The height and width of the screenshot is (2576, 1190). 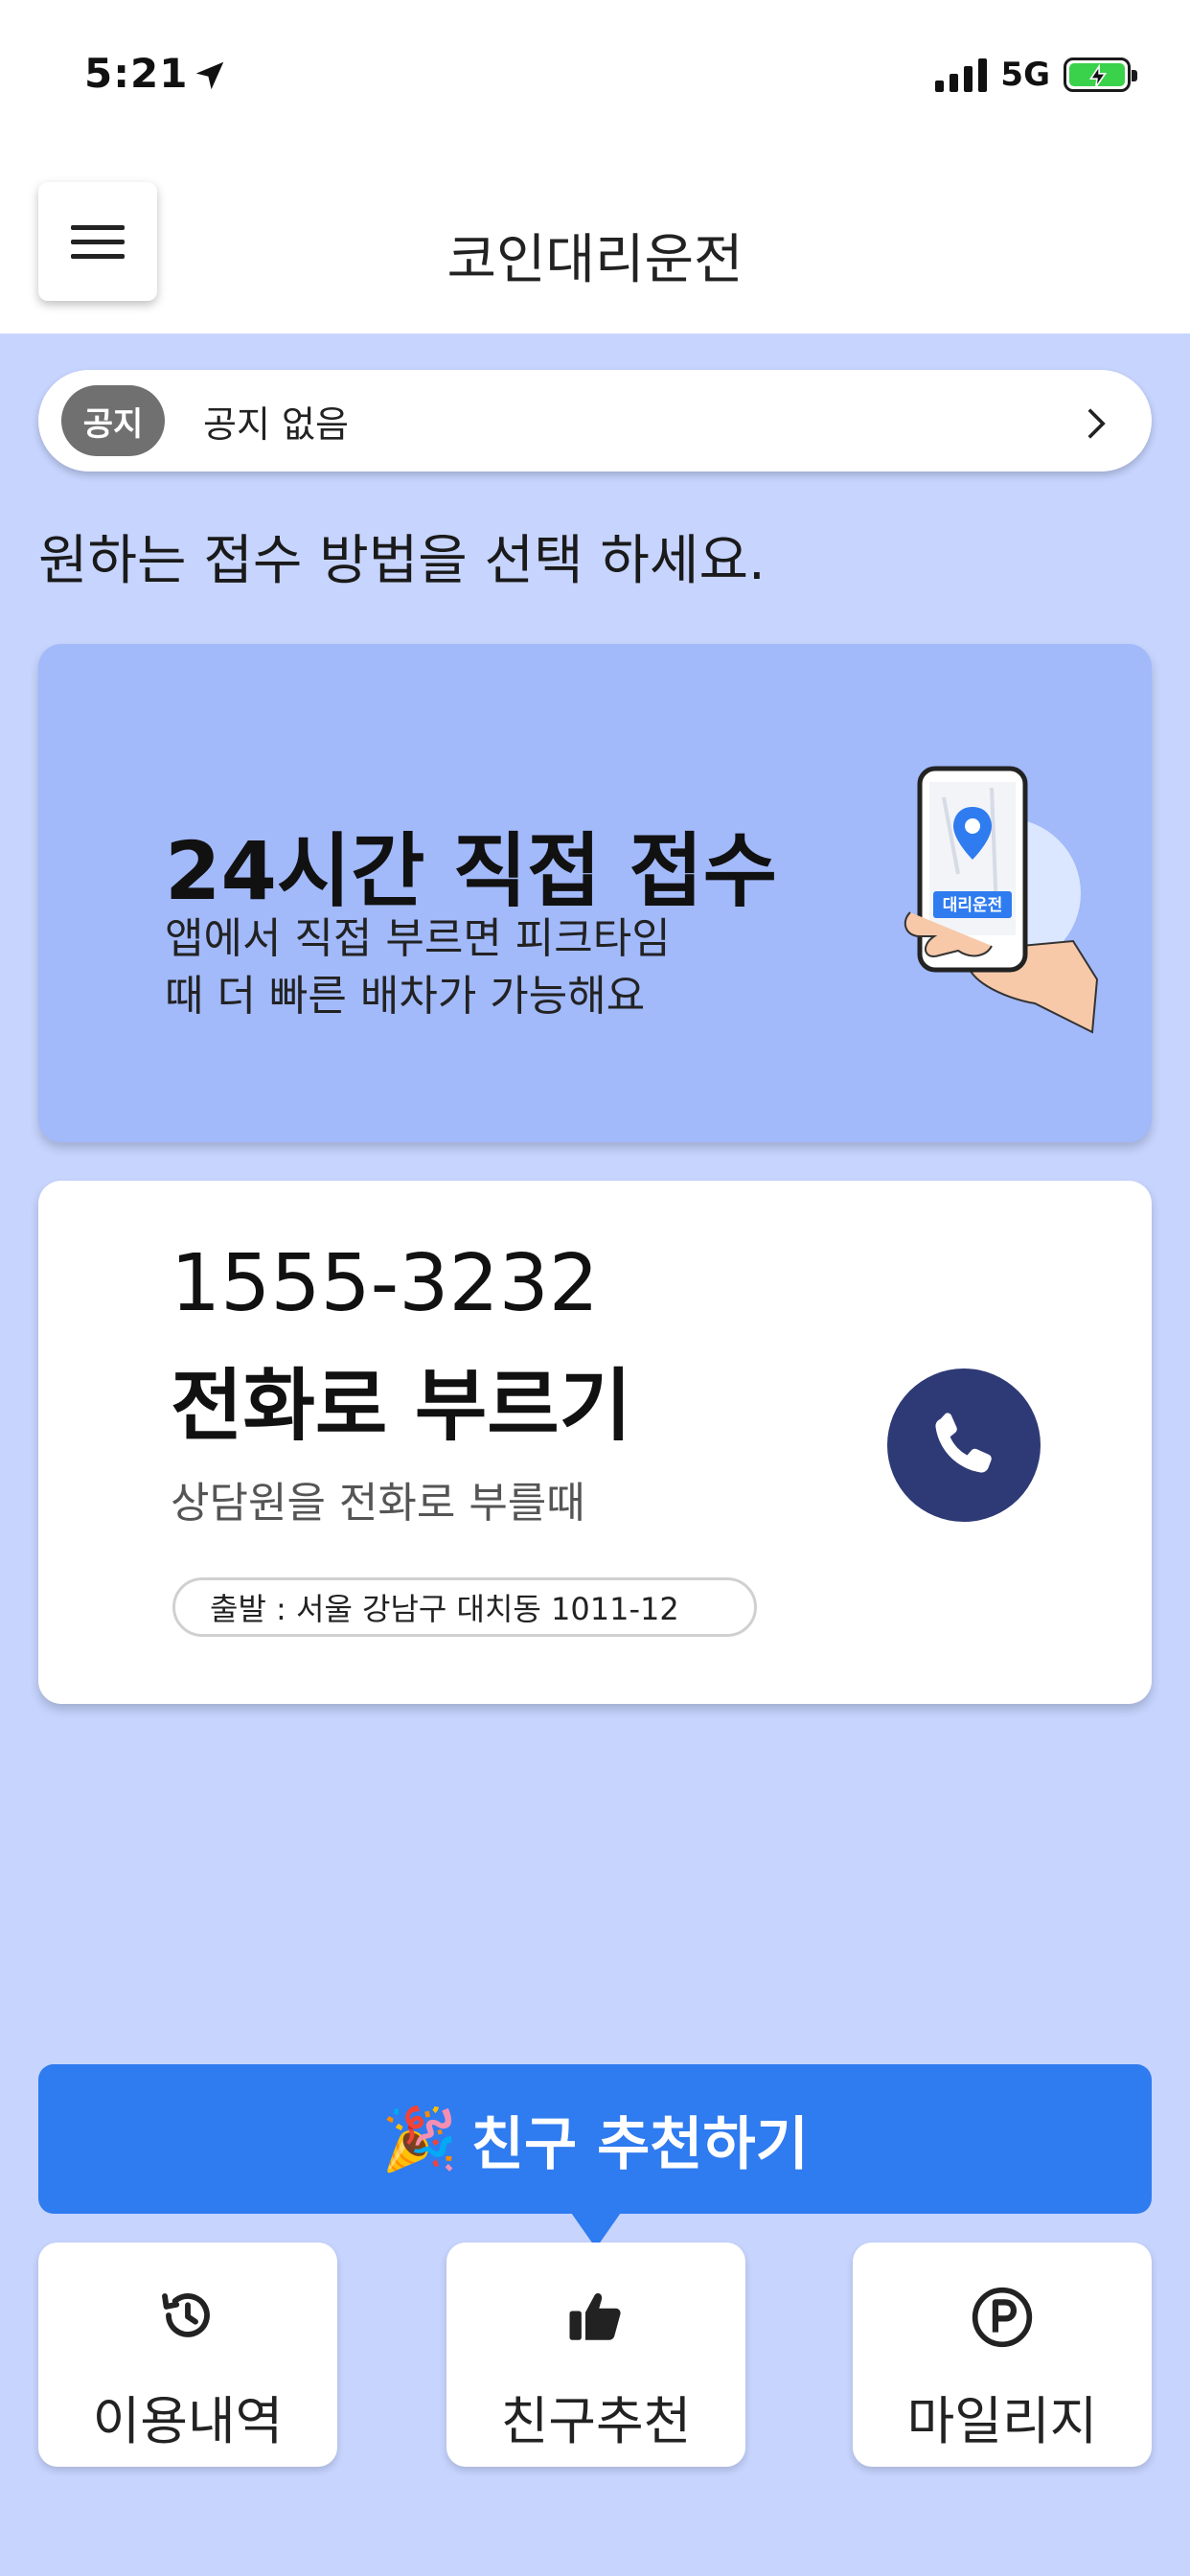 I want to click on direct-request-title: 24시간 직접 접수, so click(x=472, y=871).